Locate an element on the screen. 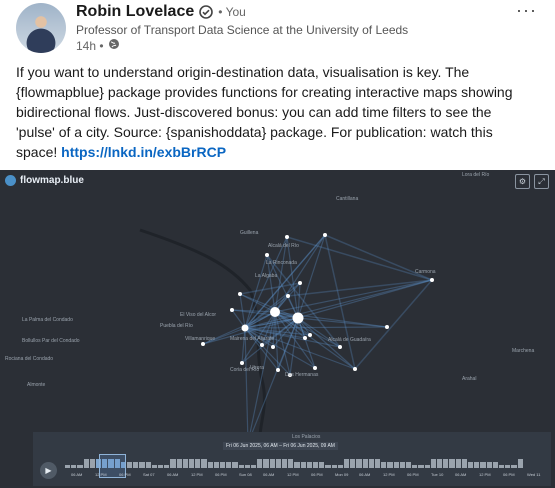  fullscreen-icon: ⤢ is located at coordinates (541, 181).